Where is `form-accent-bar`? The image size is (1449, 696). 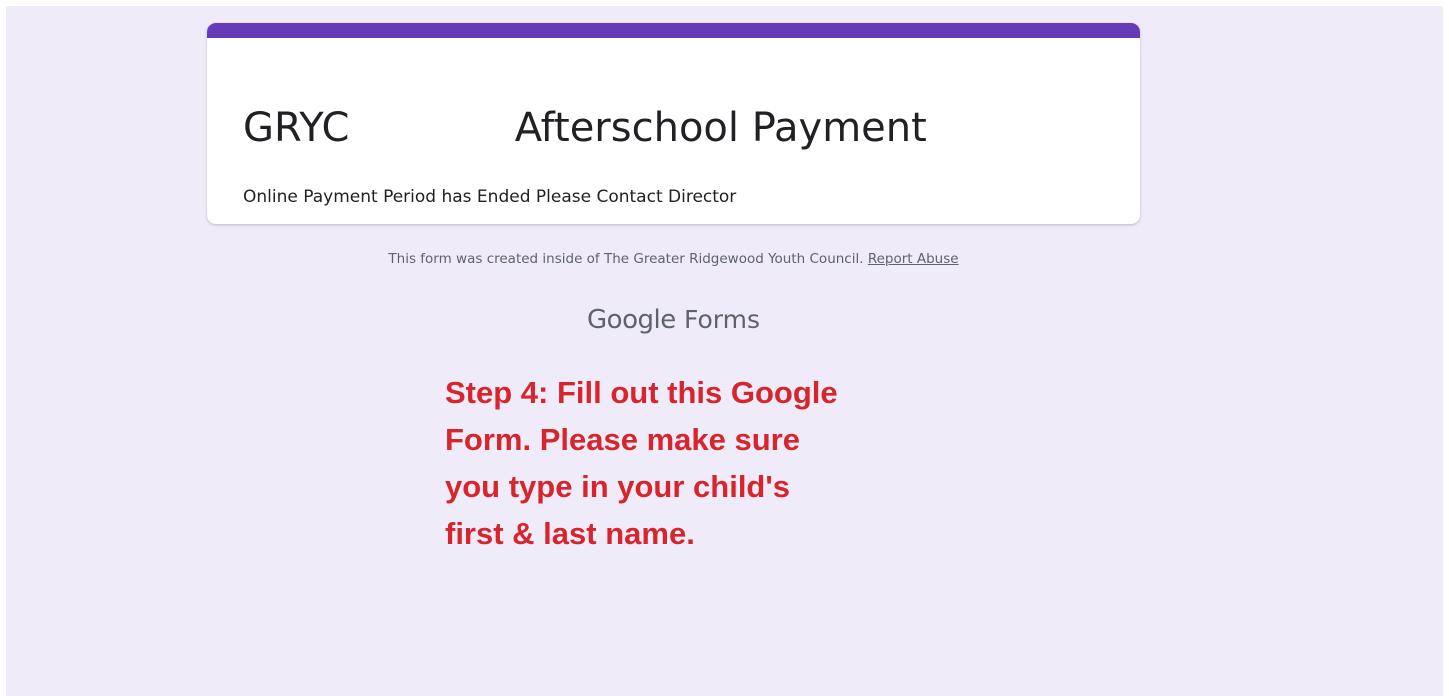
form-accent-bar is located at coordinates (673, 30).